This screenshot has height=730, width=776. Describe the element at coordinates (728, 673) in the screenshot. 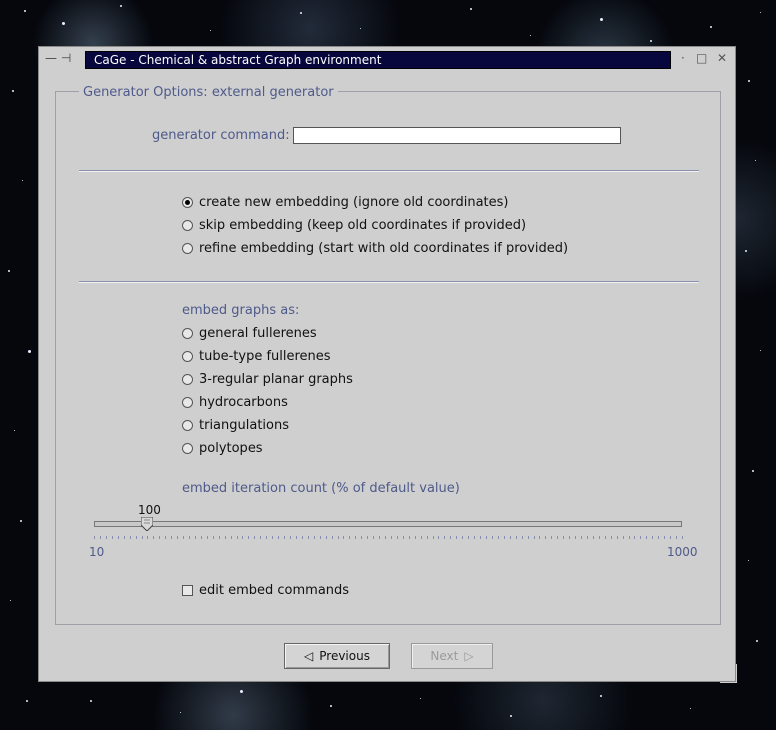

I see `window-resize-corner` at that location.